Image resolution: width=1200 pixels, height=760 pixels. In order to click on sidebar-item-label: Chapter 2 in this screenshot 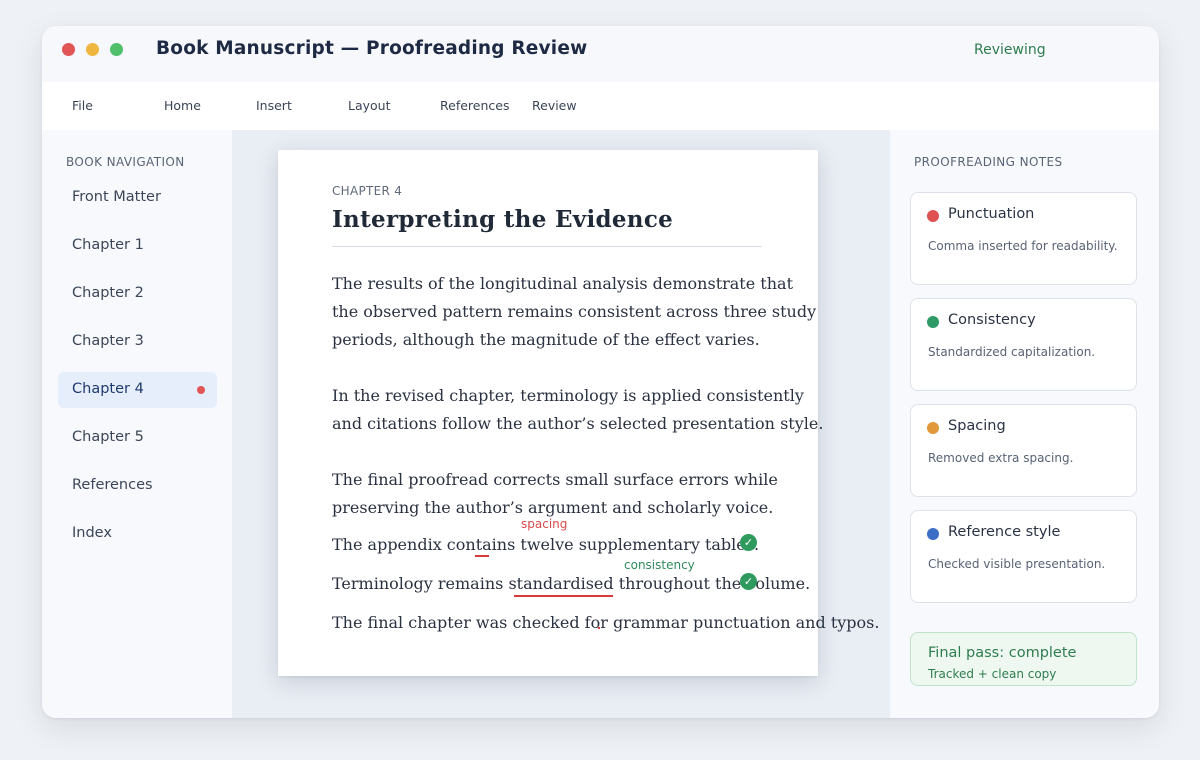, I will do `click(108, 293)`.